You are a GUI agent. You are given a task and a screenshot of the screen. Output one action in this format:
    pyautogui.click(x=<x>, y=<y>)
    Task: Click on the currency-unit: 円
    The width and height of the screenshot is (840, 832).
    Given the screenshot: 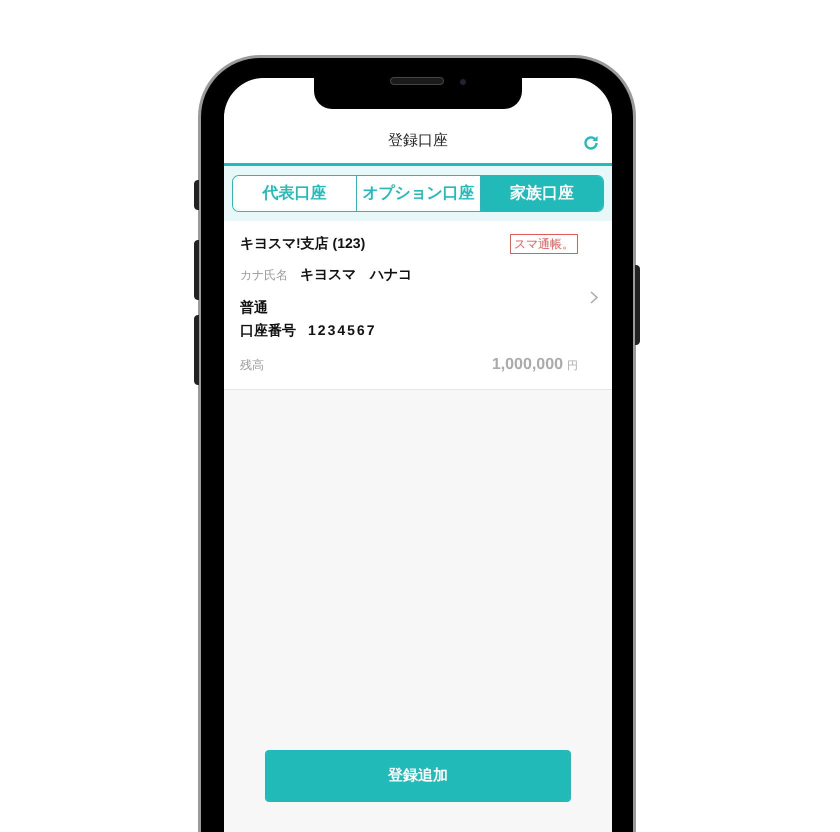 What is the action you would take?
    pyautogui.click(x=572, y=366)
    